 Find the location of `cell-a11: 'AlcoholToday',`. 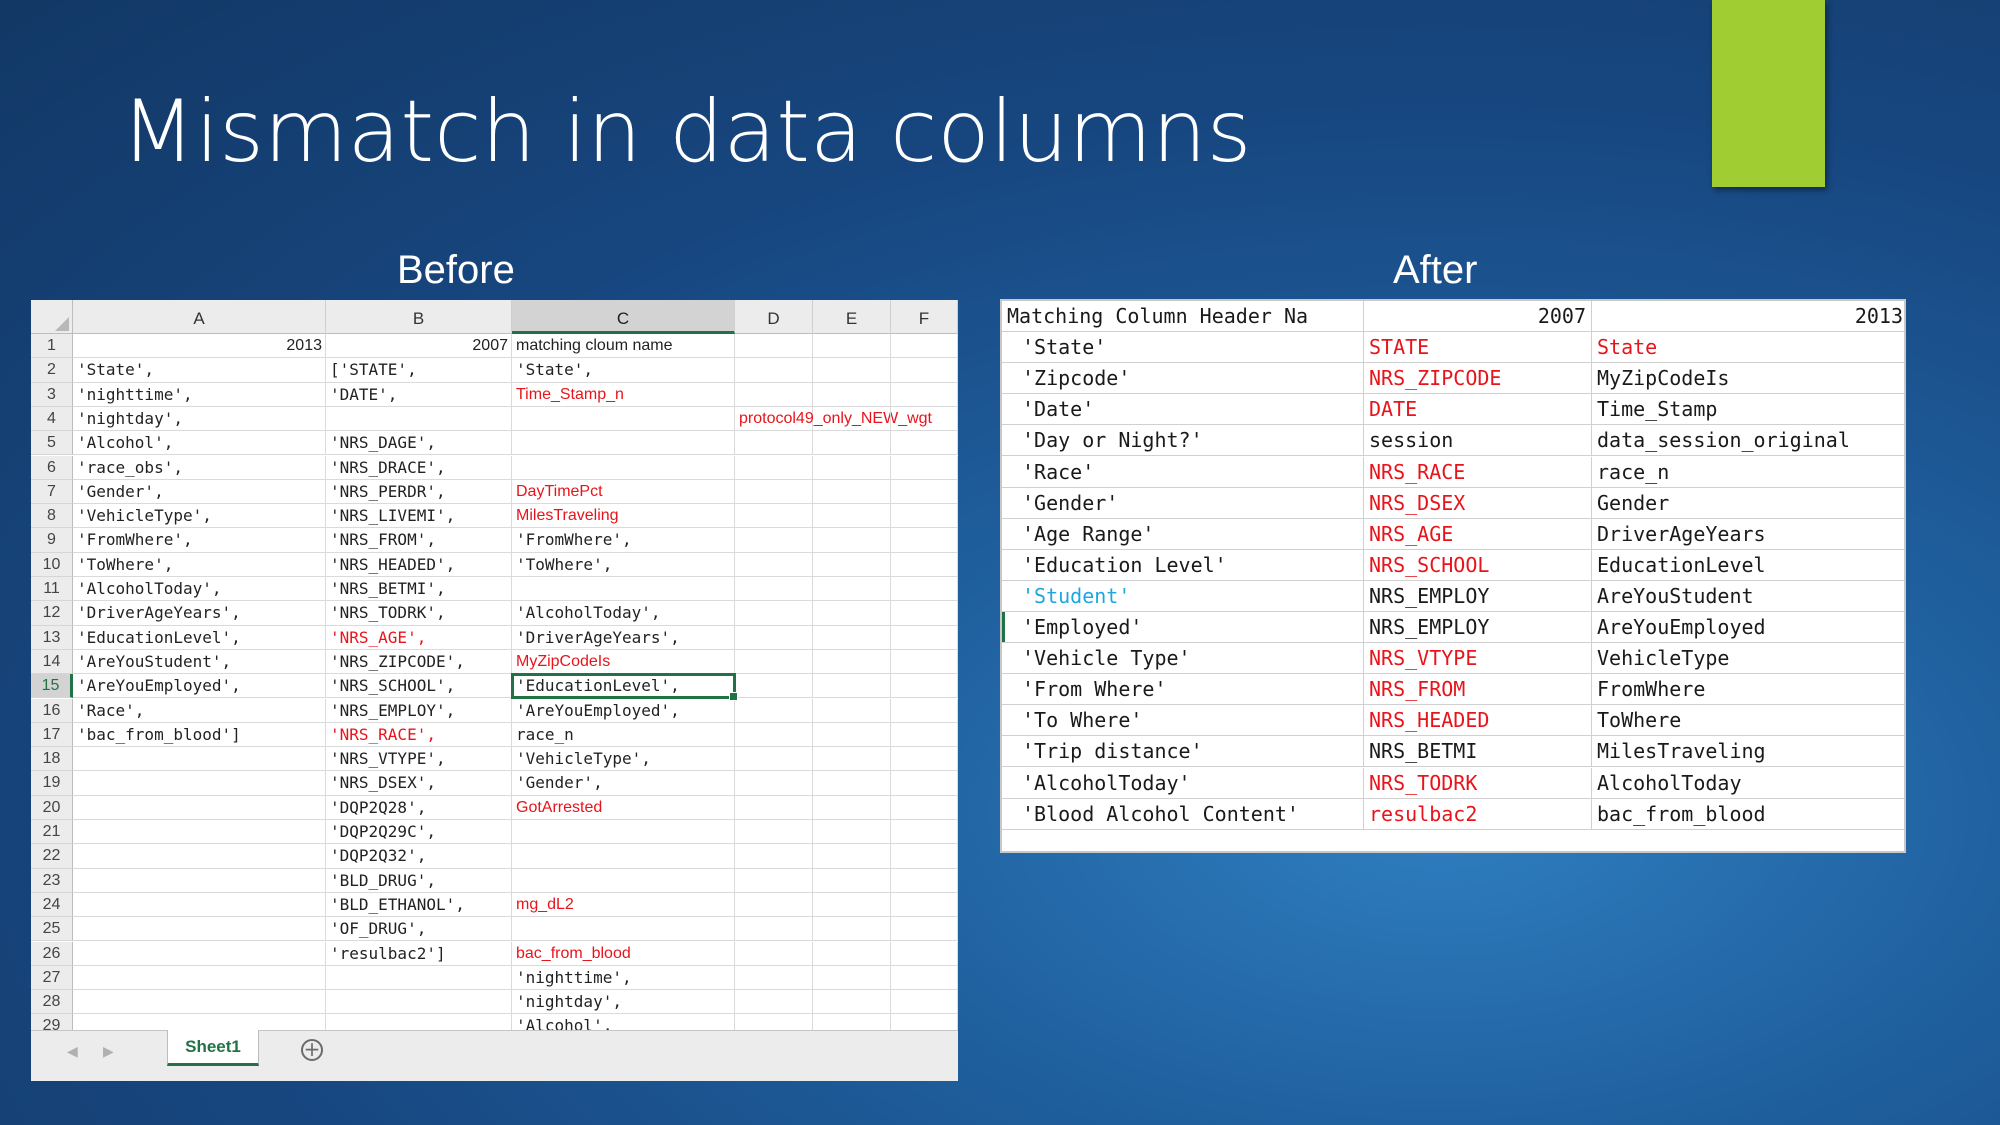

cell-a11: 'AlcoholToday', is located at coordinates (199, 589).